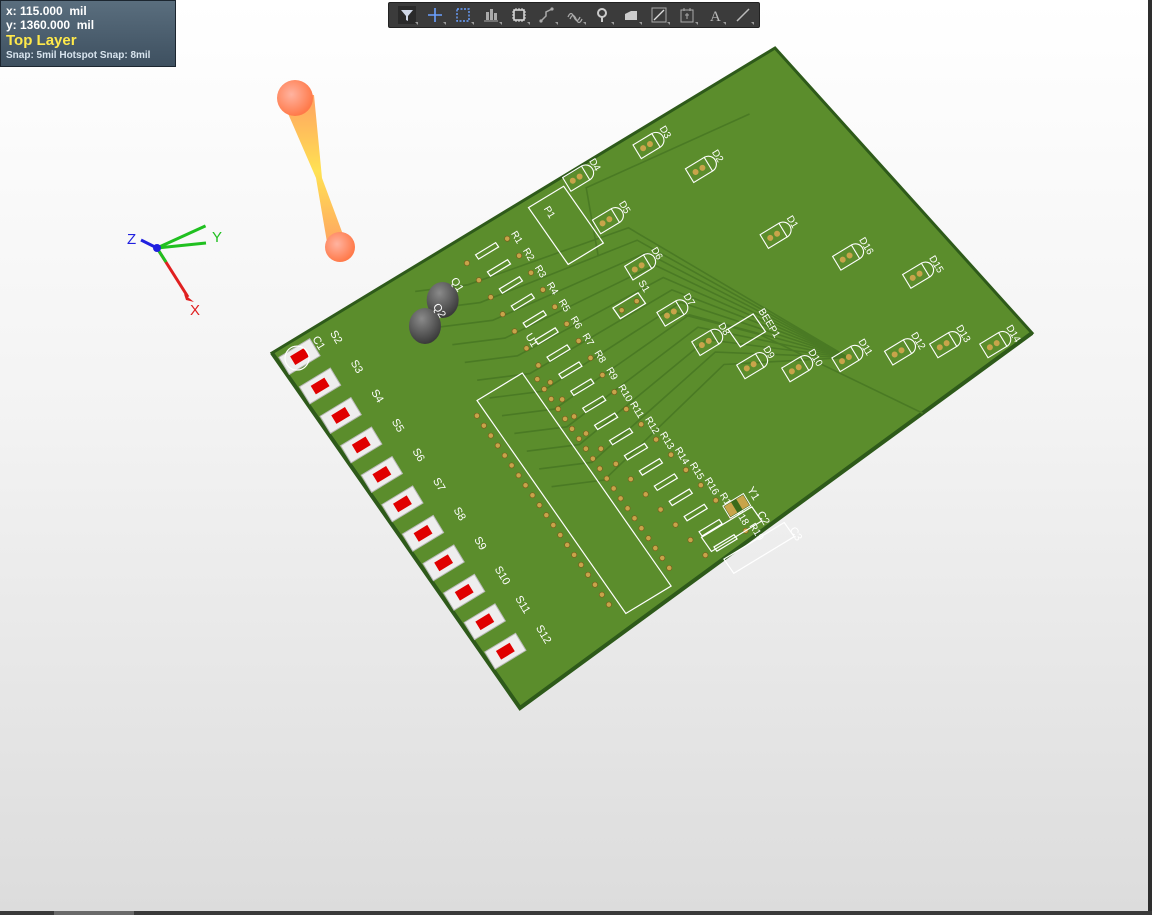 Image resolution: width=1152 pixels, height=915 pixels. Describe the element at coordinates (576, 913) in the screenshot. I see `panel-border-bottom` at that location.